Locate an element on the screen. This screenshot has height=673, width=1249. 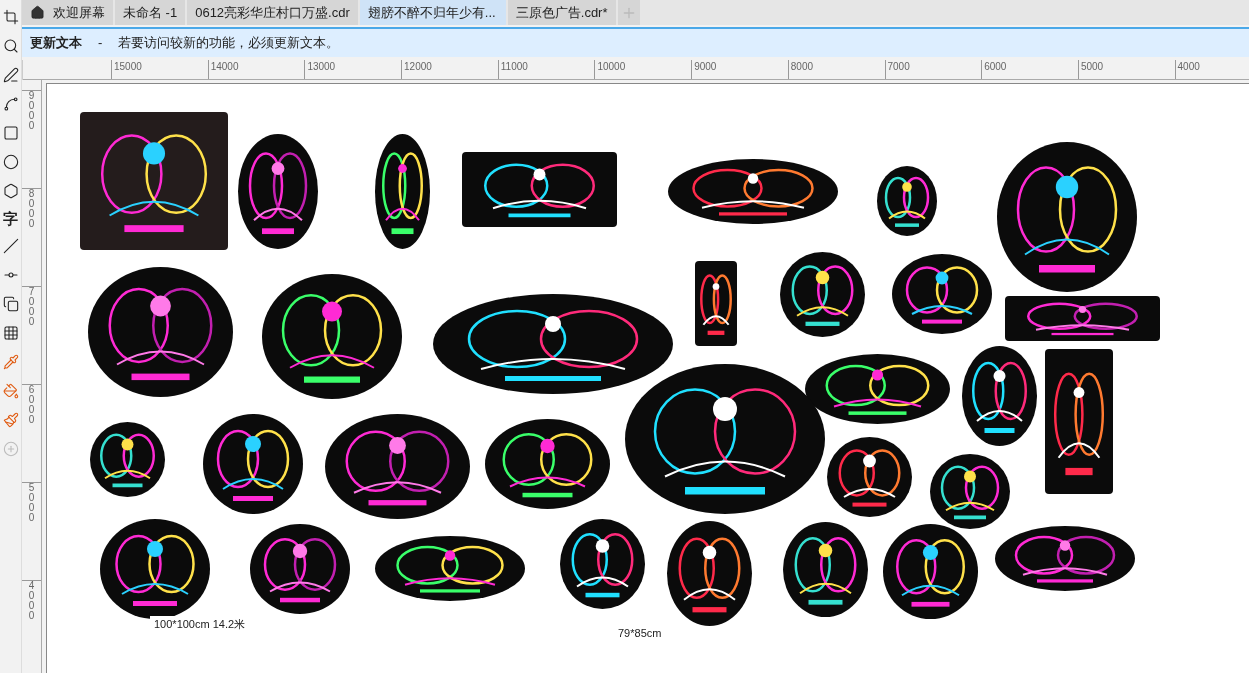
document-tab: 未命名 -1 is located at coordinates (150, 12).